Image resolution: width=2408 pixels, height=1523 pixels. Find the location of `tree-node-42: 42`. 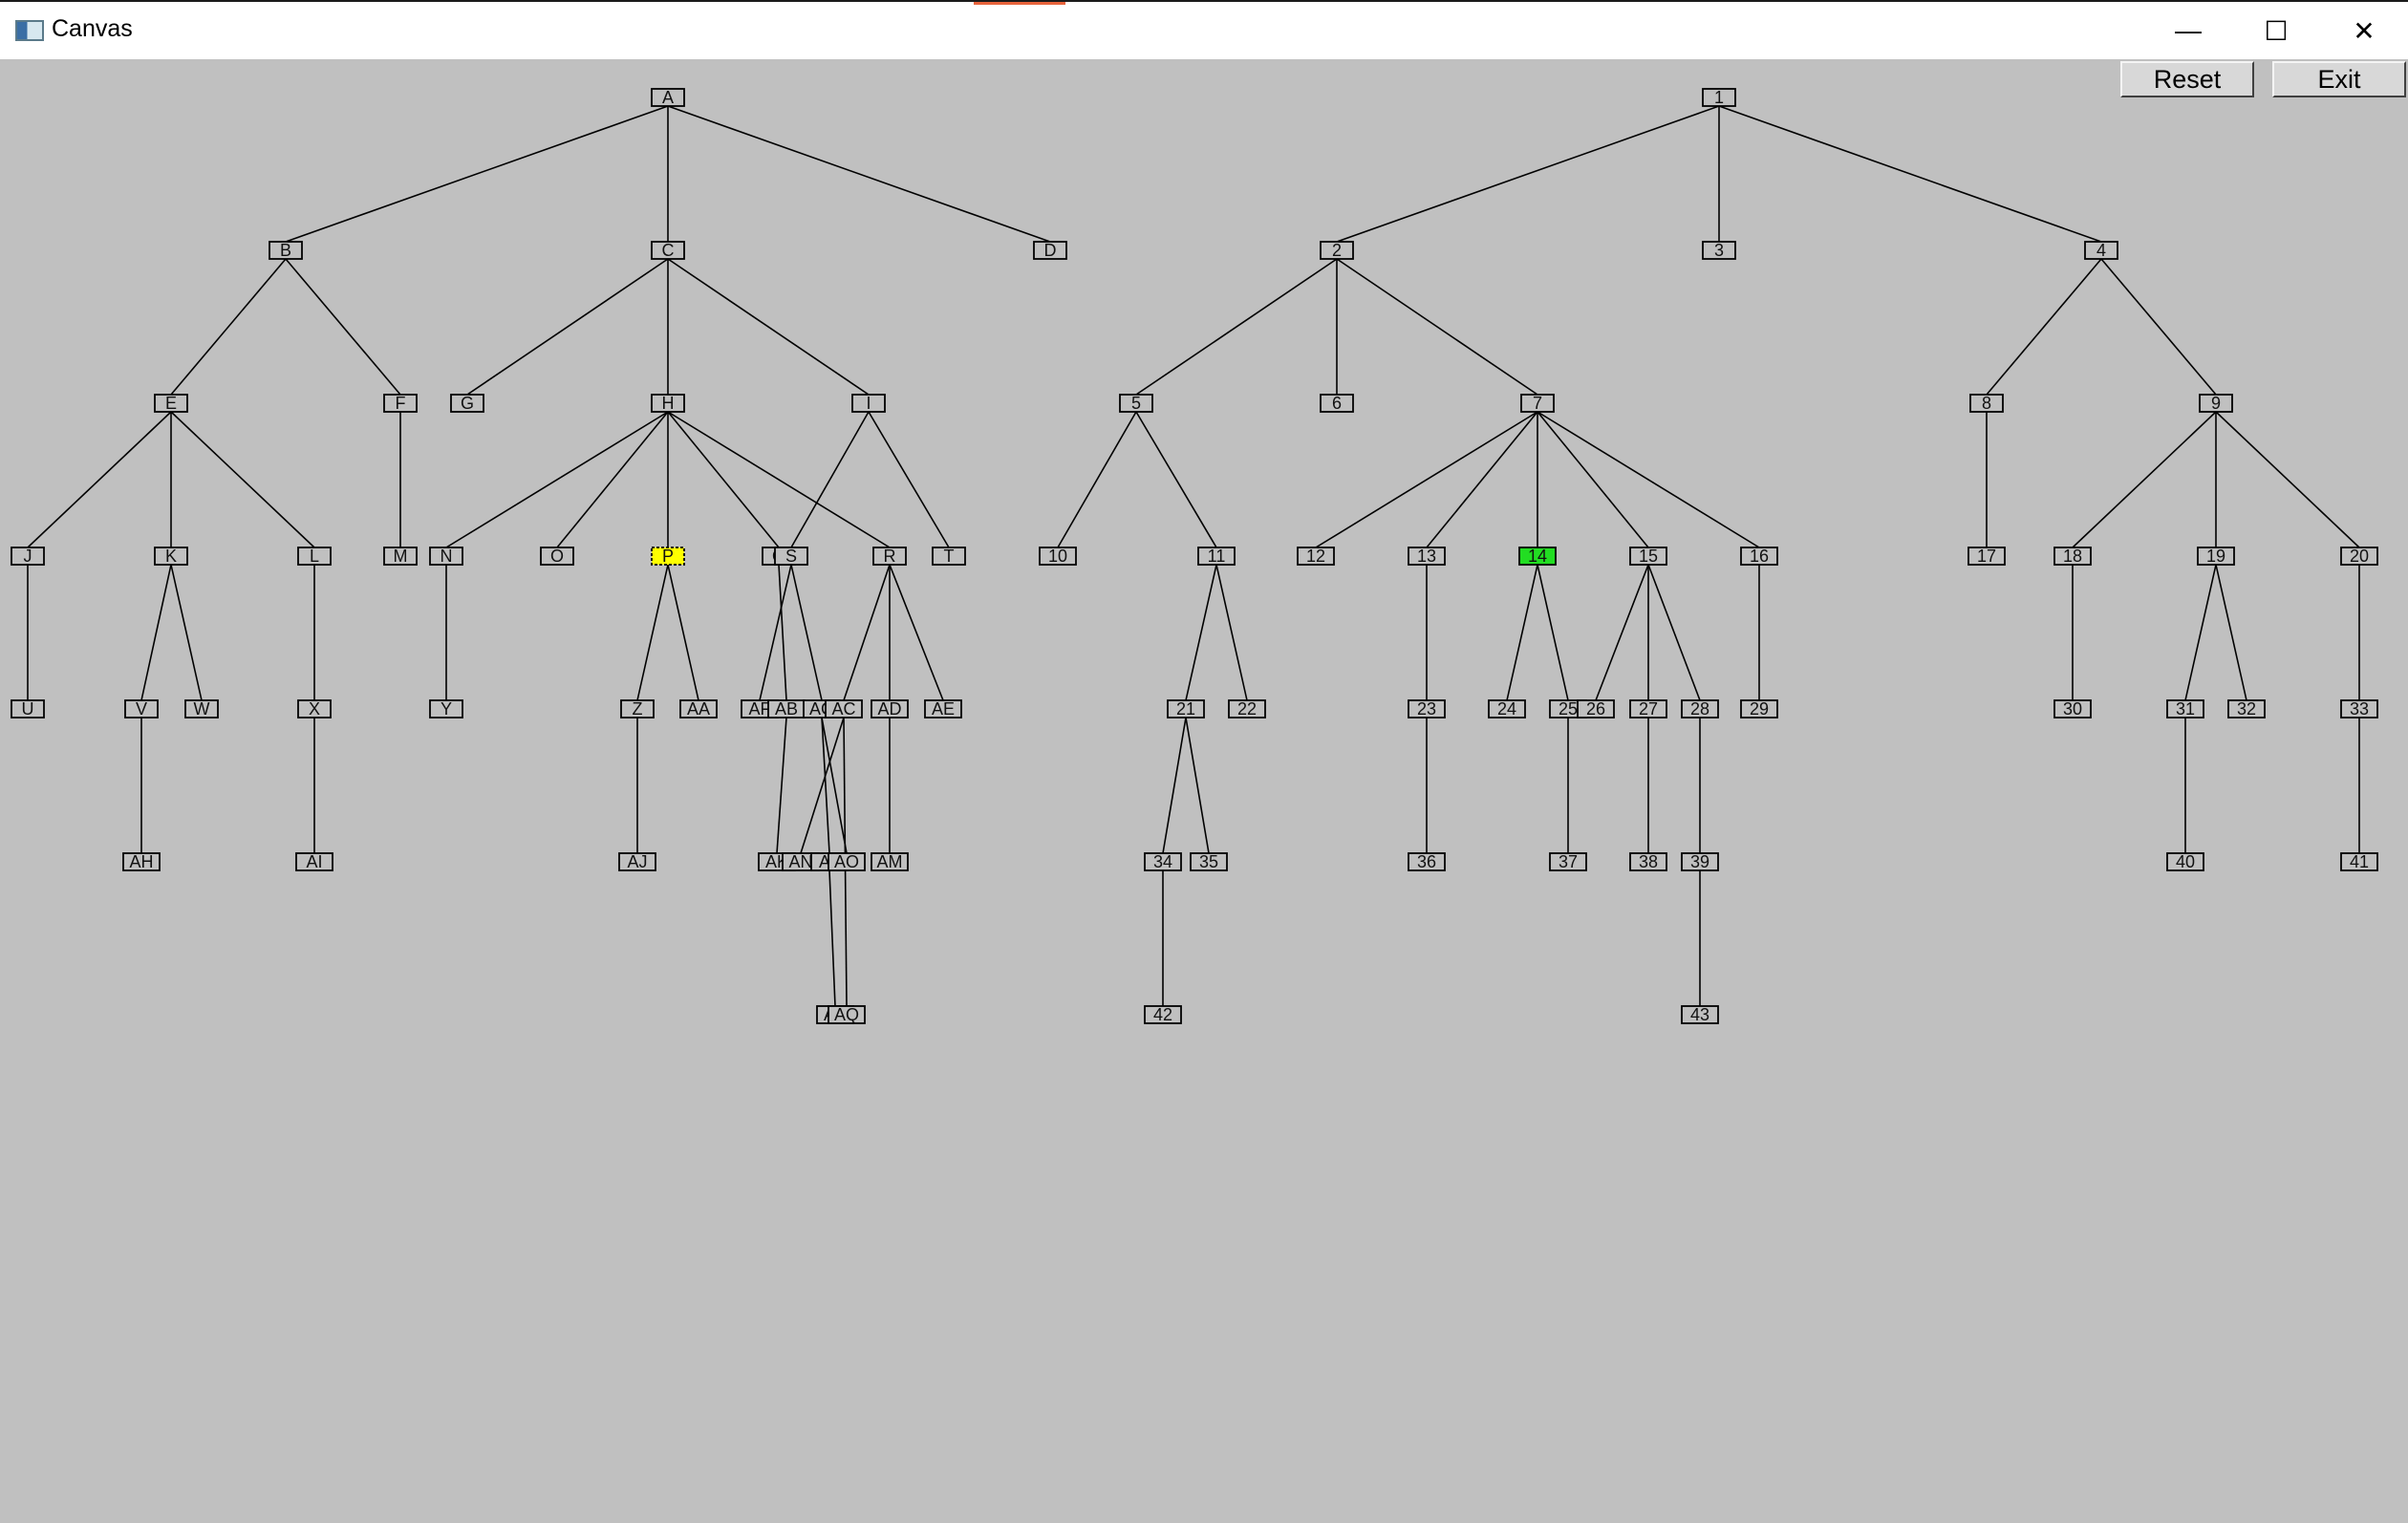

tree-node-42: 42 is located at coordinates (1163, 1014).